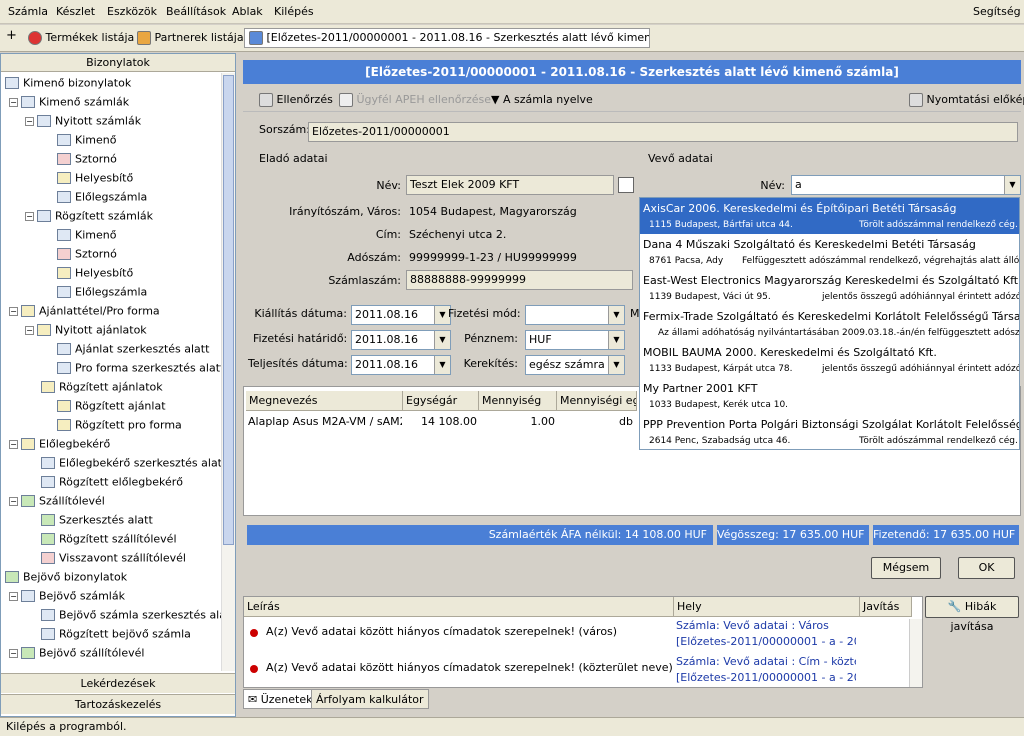 Image resolution: width=1024 pixels, height=736 pixels. Describe the element at coordinates (66, 576) in the screenshot. I see `tree-node: Bejövő bizonylatok` at that location.